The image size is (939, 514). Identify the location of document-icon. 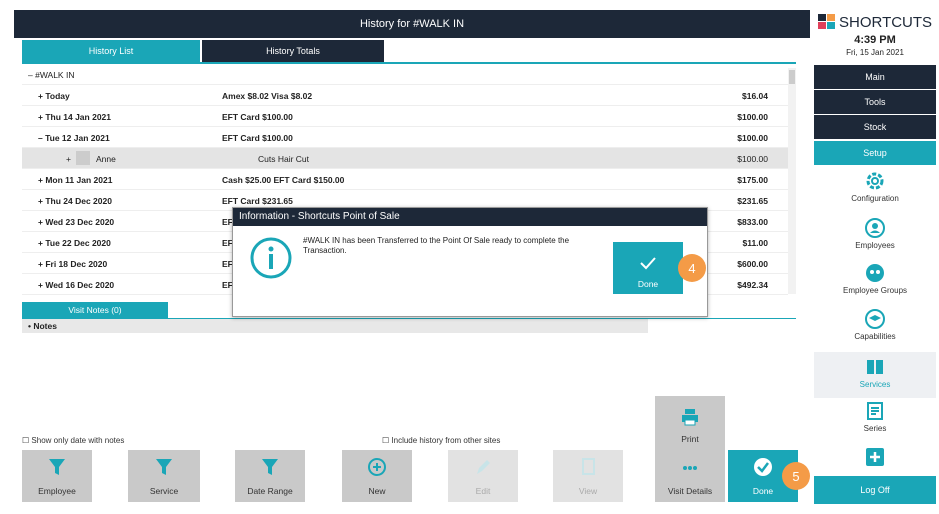
(588, 466).